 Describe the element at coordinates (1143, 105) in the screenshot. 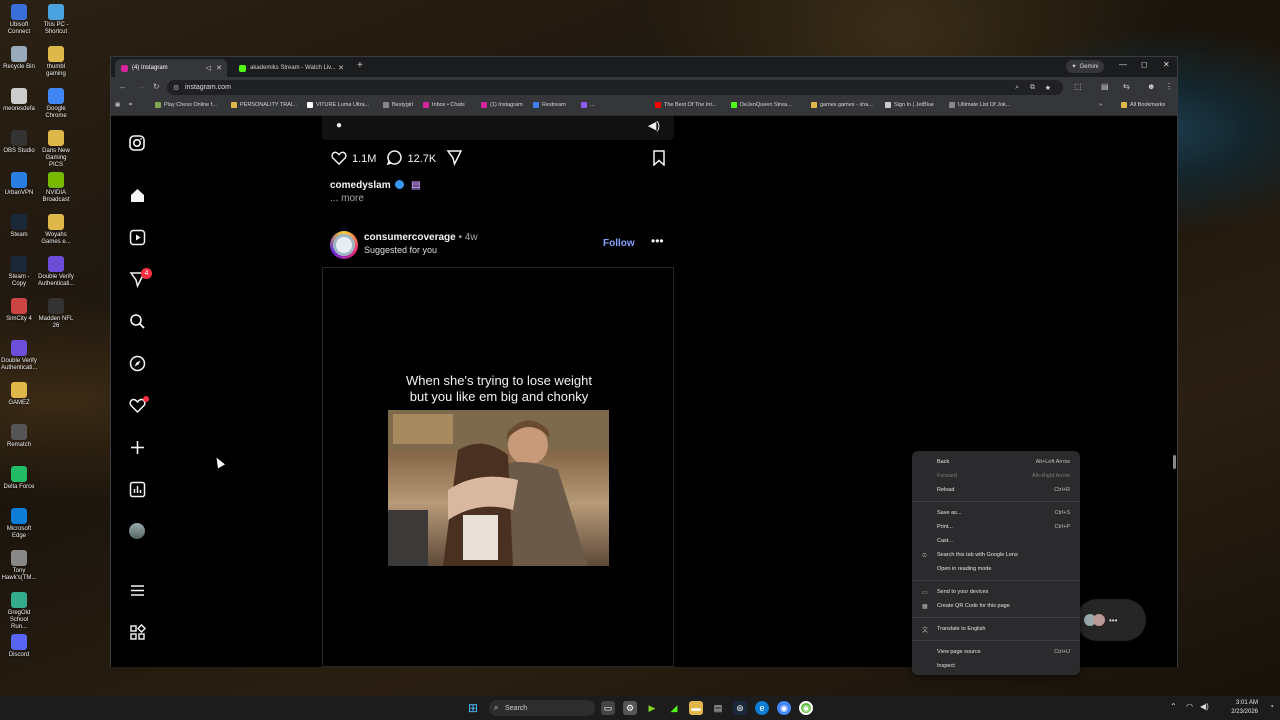

I see `all-bookmarks: All Bookmarks` at that location.